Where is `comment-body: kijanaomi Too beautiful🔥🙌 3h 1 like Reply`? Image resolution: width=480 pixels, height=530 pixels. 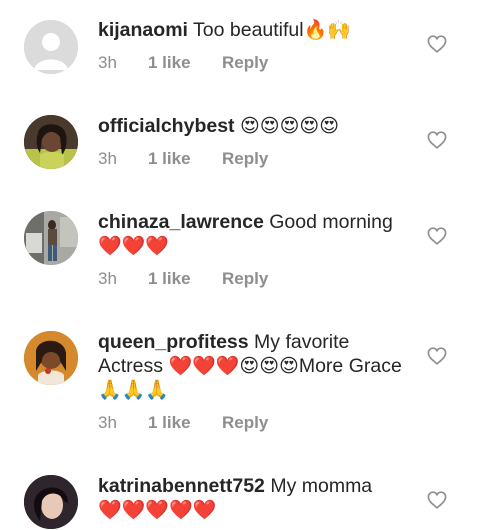 comment-body: kijanaomi Too beautiful🔥🙌 3h 1 like Reply is located at coordinates (253, 45).